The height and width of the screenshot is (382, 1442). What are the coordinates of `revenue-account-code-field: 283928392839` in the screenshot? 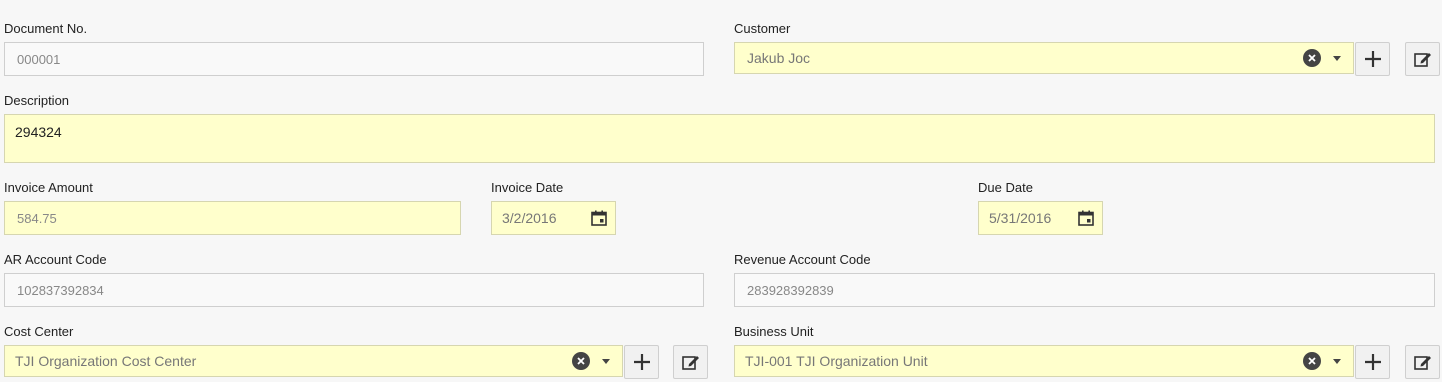 It's located at (1084, 290).